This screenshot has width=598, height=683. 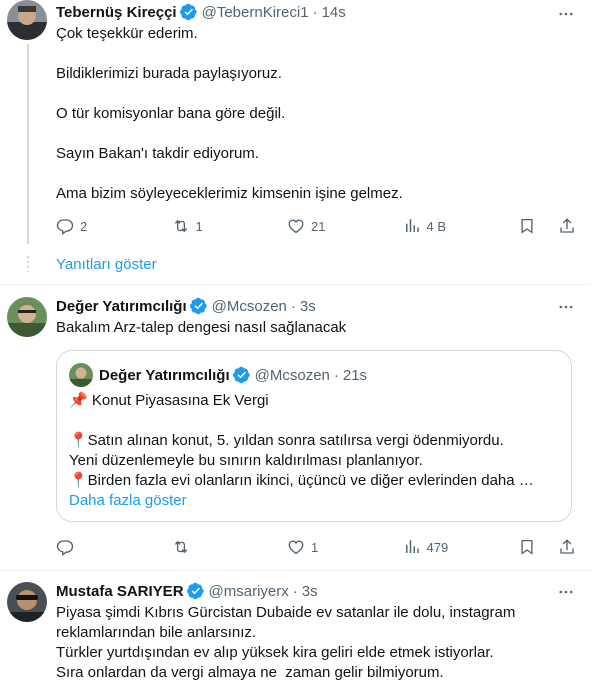 I want to click on show-replies-link: Yanıtları göster, so click(x=106, y=264).